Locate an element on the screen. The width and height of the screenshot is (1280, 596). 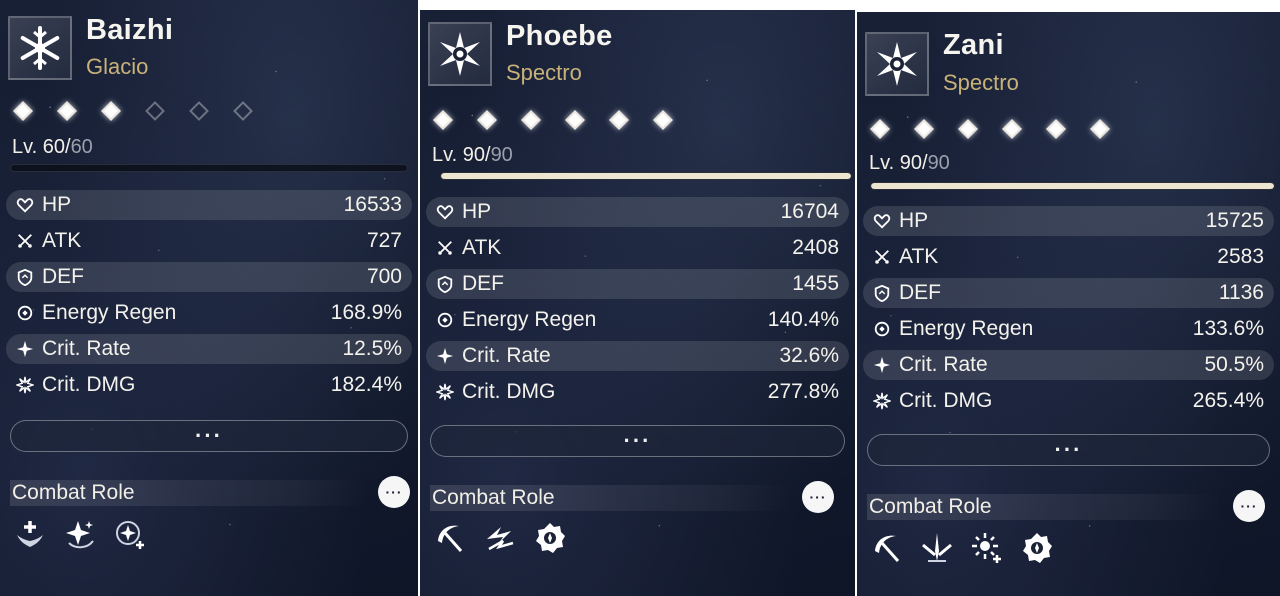
stat-row-crit-dmg: Crit. DMG 182.4% is located at coordinates (209, 385).